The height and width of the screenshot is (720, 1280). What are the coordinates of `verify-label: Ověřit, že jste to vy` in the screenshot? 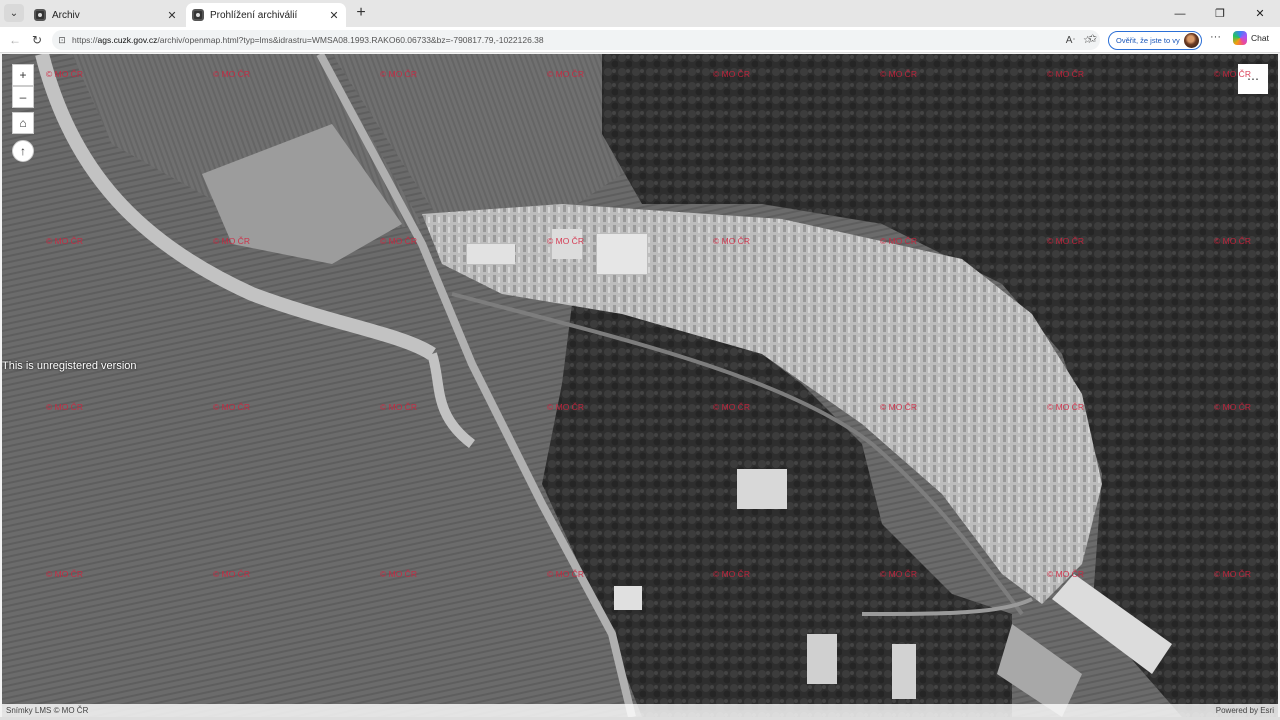 It's located at (1148, 40).